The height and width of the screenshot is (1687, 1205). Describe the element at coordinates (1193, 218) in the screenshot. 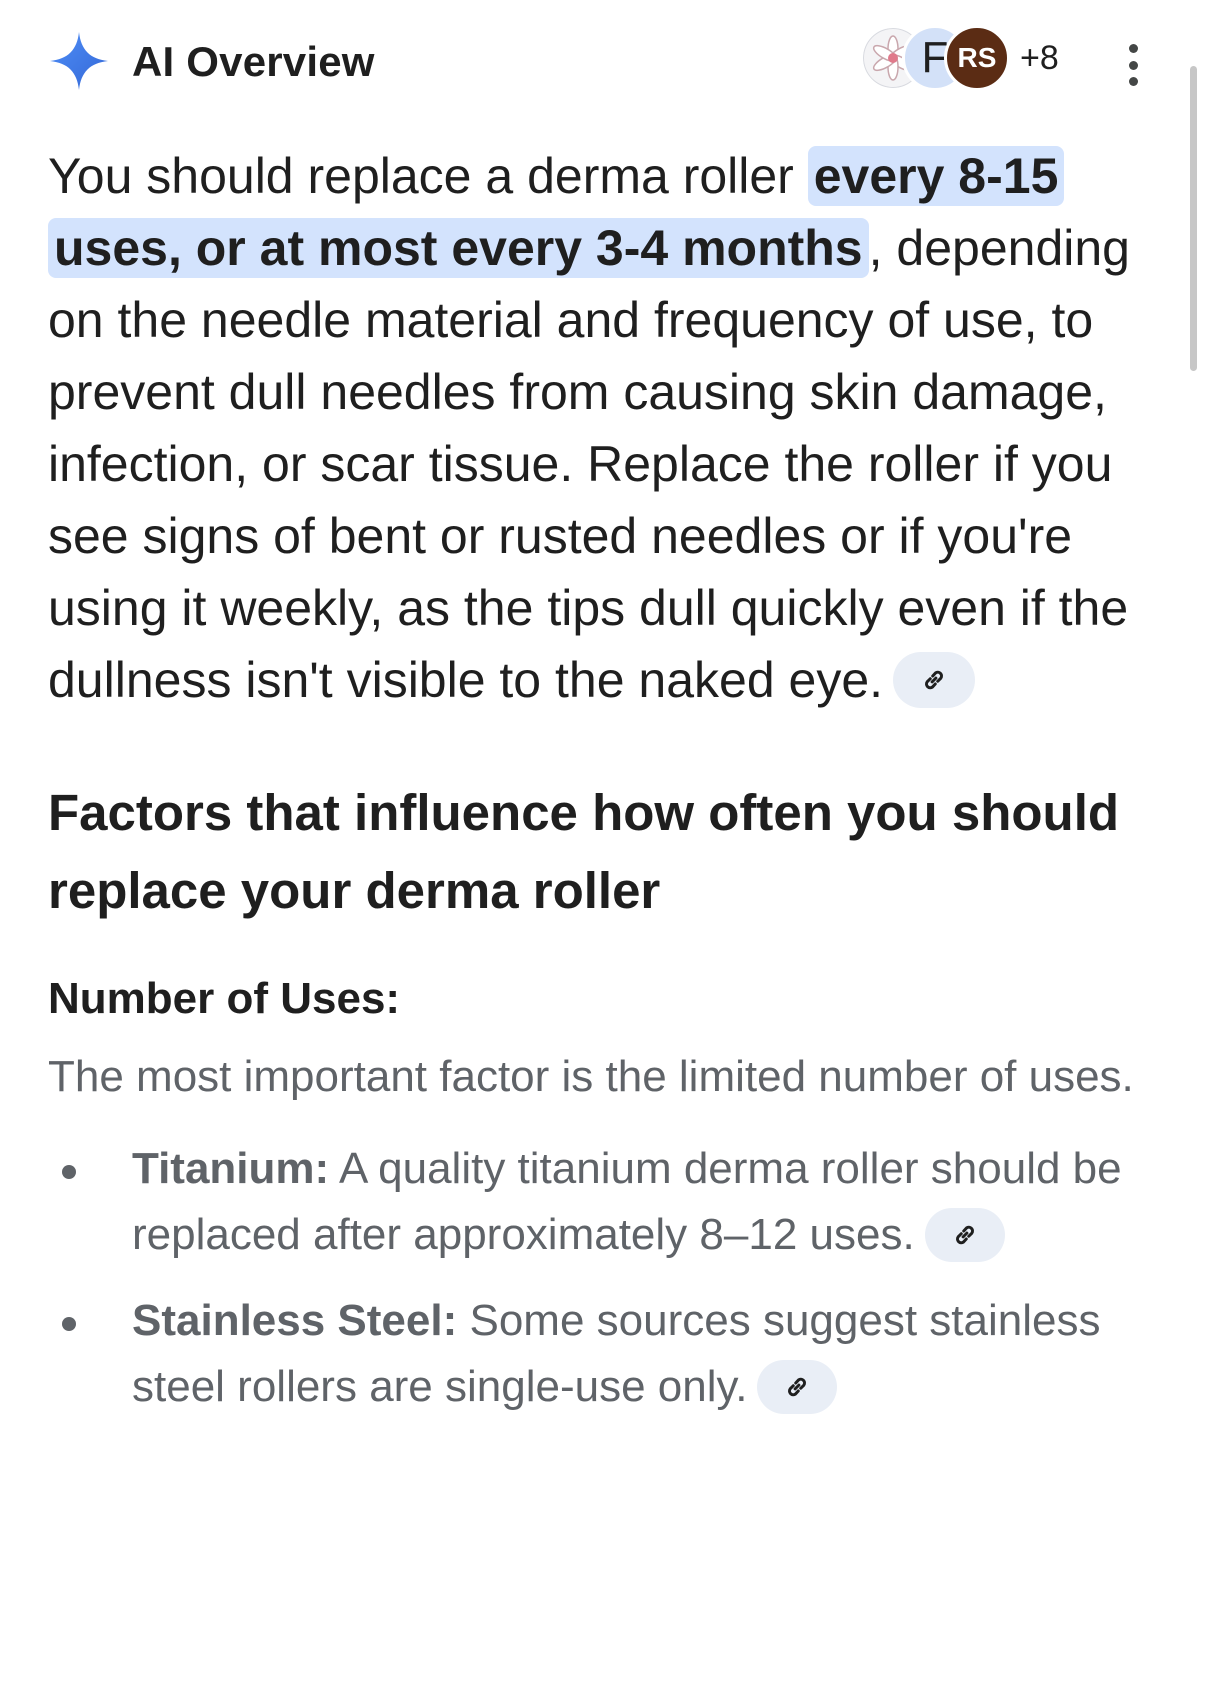

I see `scrollbar` at that location.